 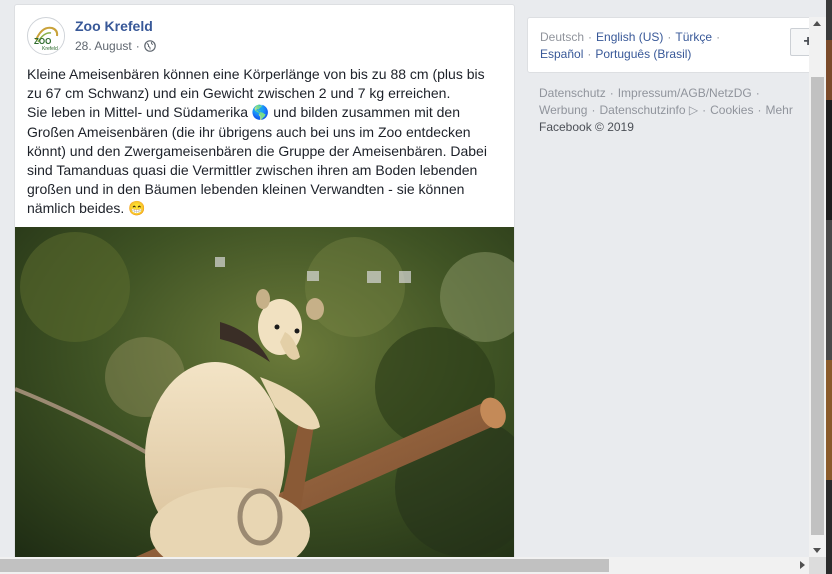 I want to click on footer-row-2: Werbung · Datenschutzinfo ▷ · Cookies · Mehr, so click(x=674, y=110).